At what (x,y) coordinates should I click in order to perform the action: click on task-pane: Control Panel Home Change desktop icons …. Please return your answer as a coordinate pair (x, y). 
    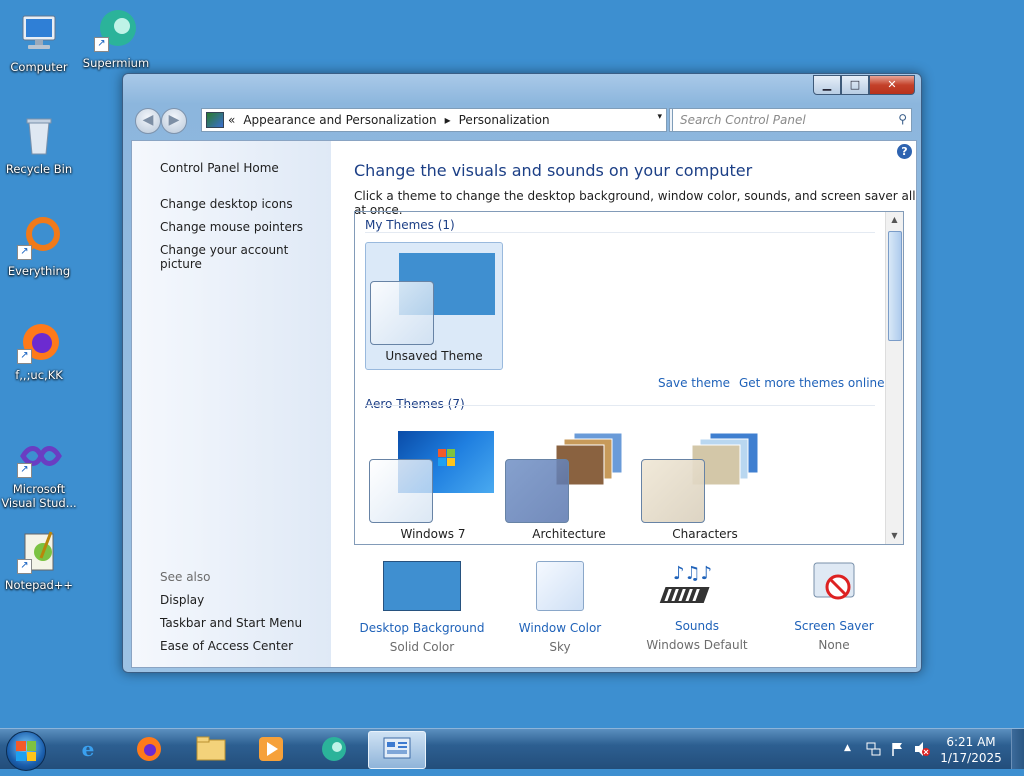
    Looking at the image, I should click on (231, 404).